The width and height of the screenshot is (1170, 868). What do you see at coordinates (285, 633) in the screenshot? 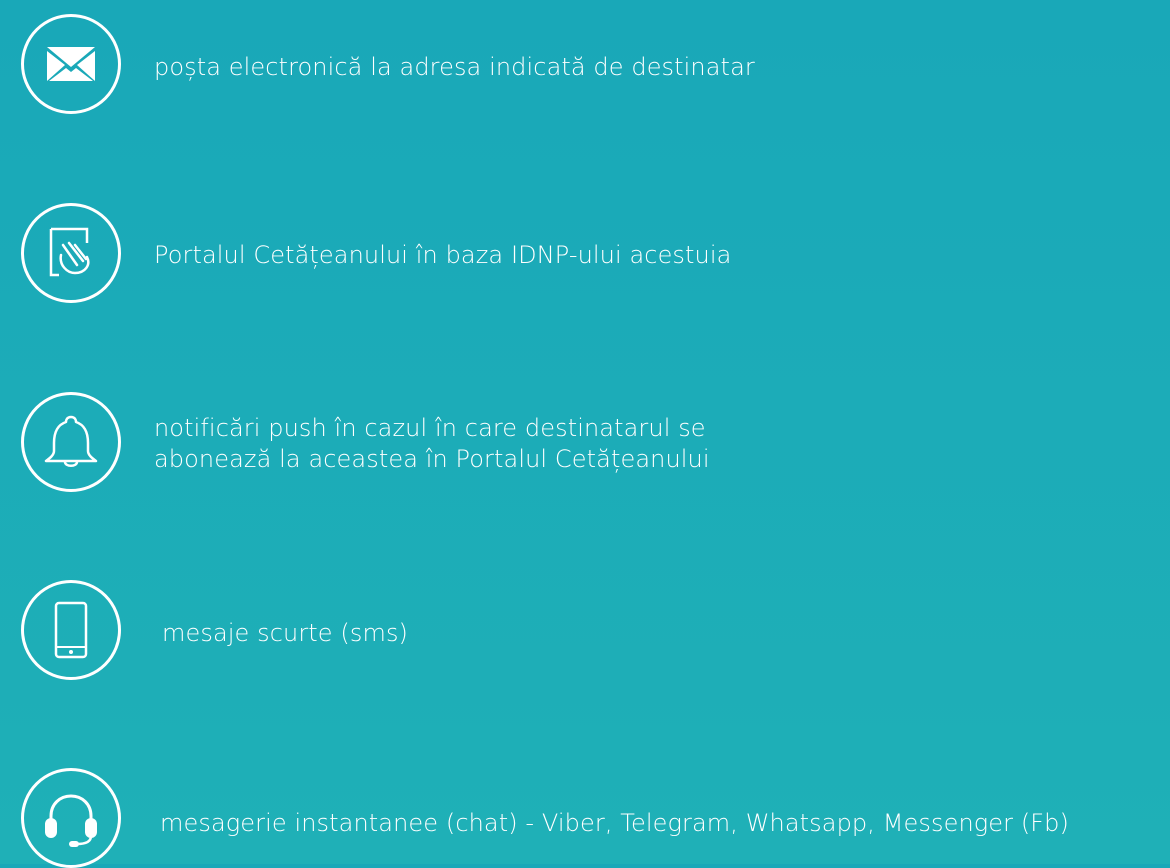
I see `channel-label: mesaje scurte (sms)` at bounding box center [285, 633].